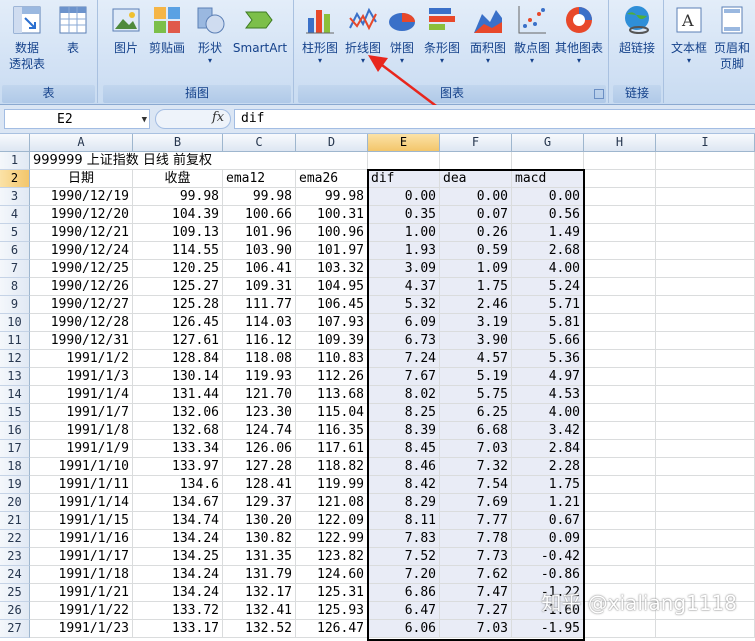  Describe the element at coordinates (404, 575) in the screenshot. I see `table-cell: 7.20` at that location.